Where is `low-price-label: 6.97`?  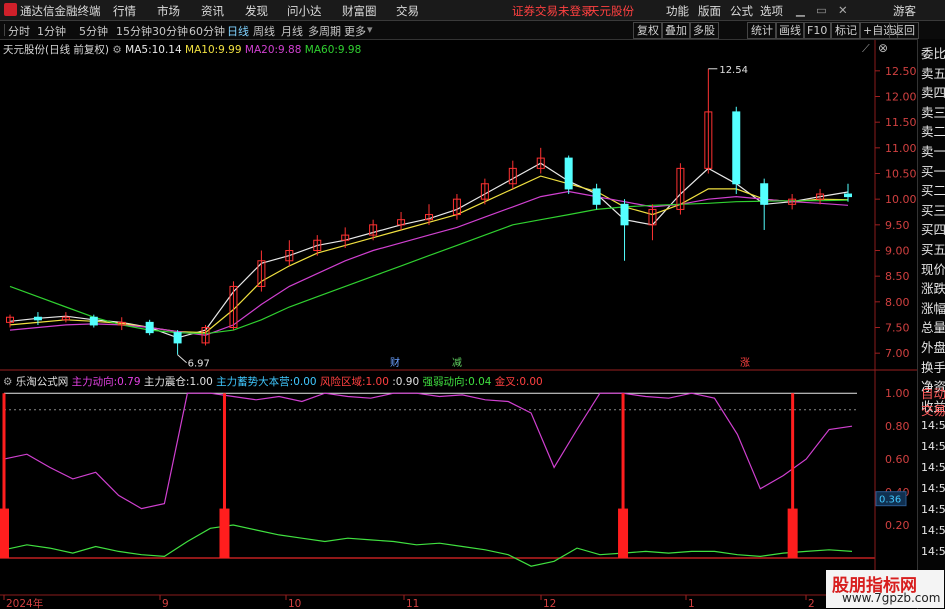 low-price-label: 6.97 is located at coordinates (199, 364).